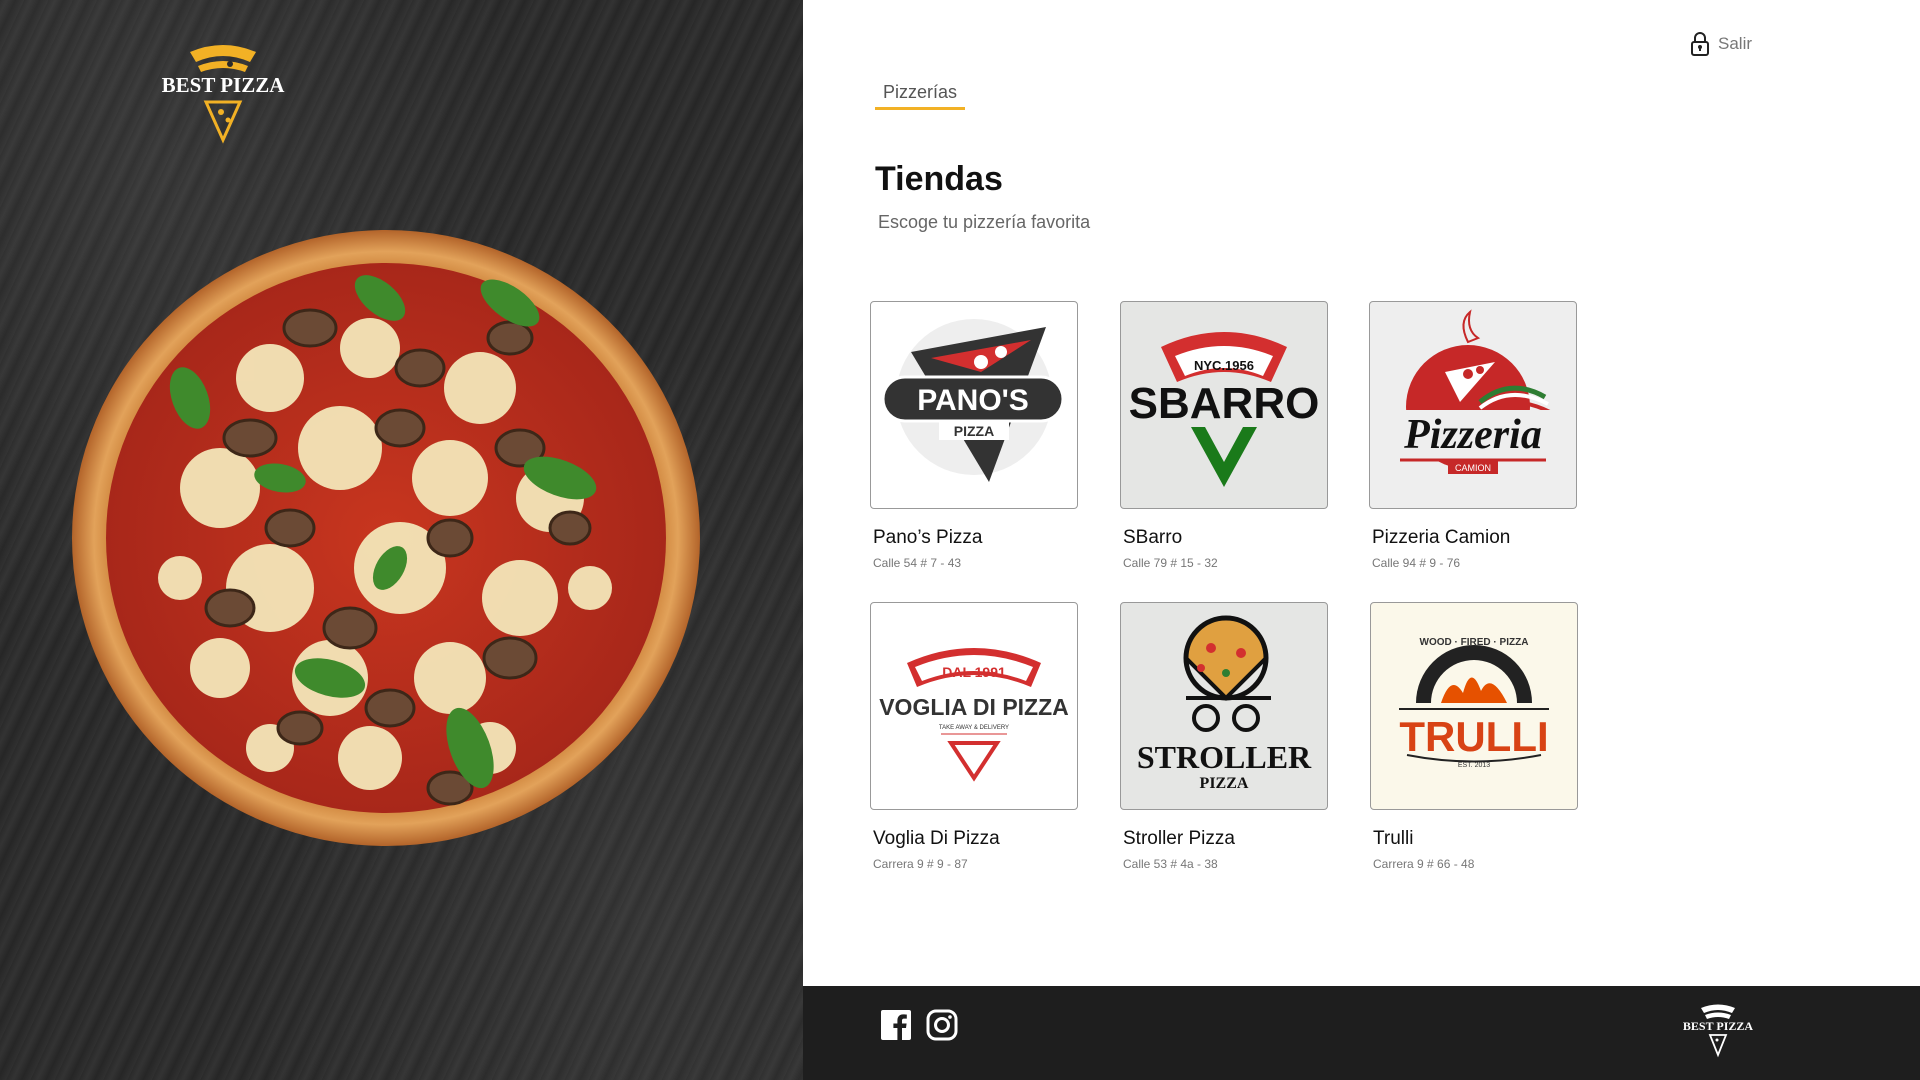 This screenshot has height=1080, width=1920. I want to click on tab-pizzerias: Pizzerías, so click(920, 96).